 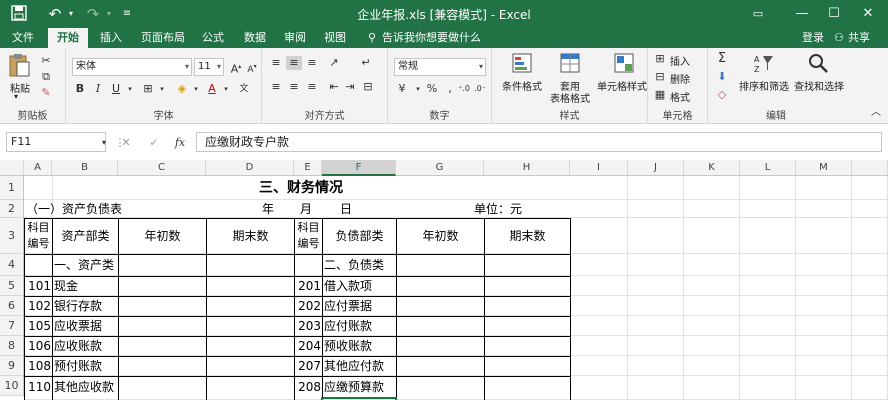 I want to click on col-header-k: K, so click(x=712, y=168).